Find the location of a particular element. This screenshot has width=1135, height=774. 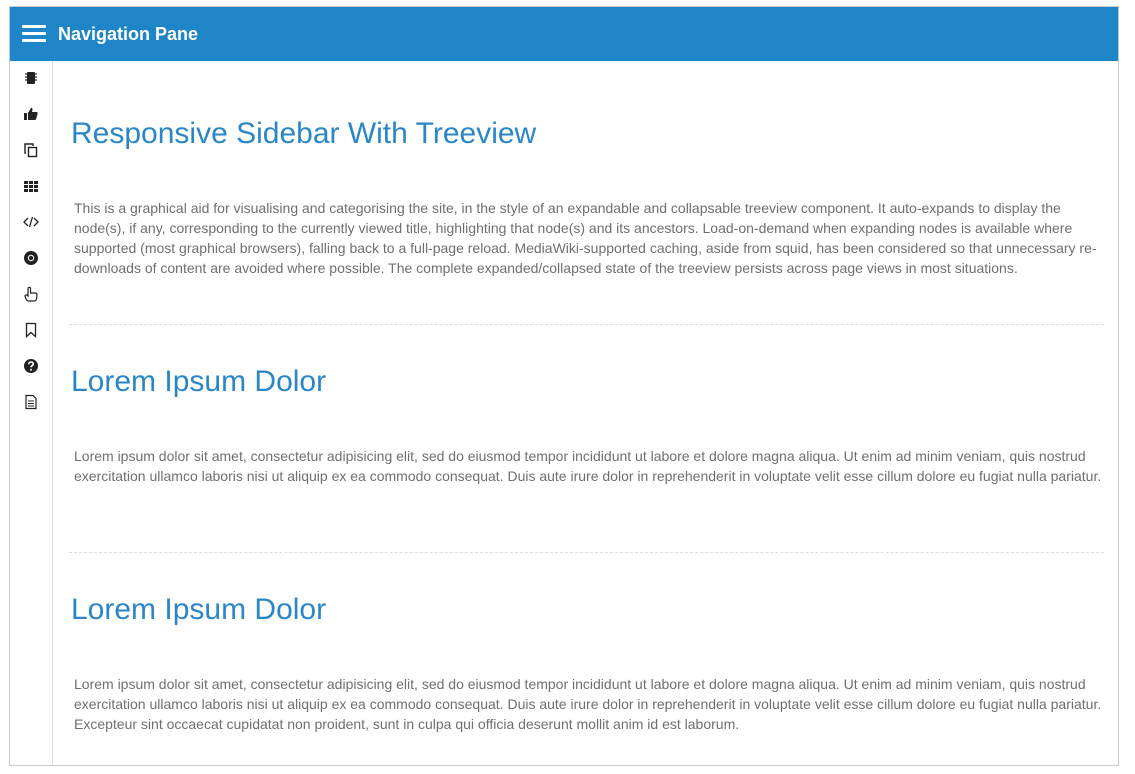

thumbs-up-icon is located at coordinates (31, 113).